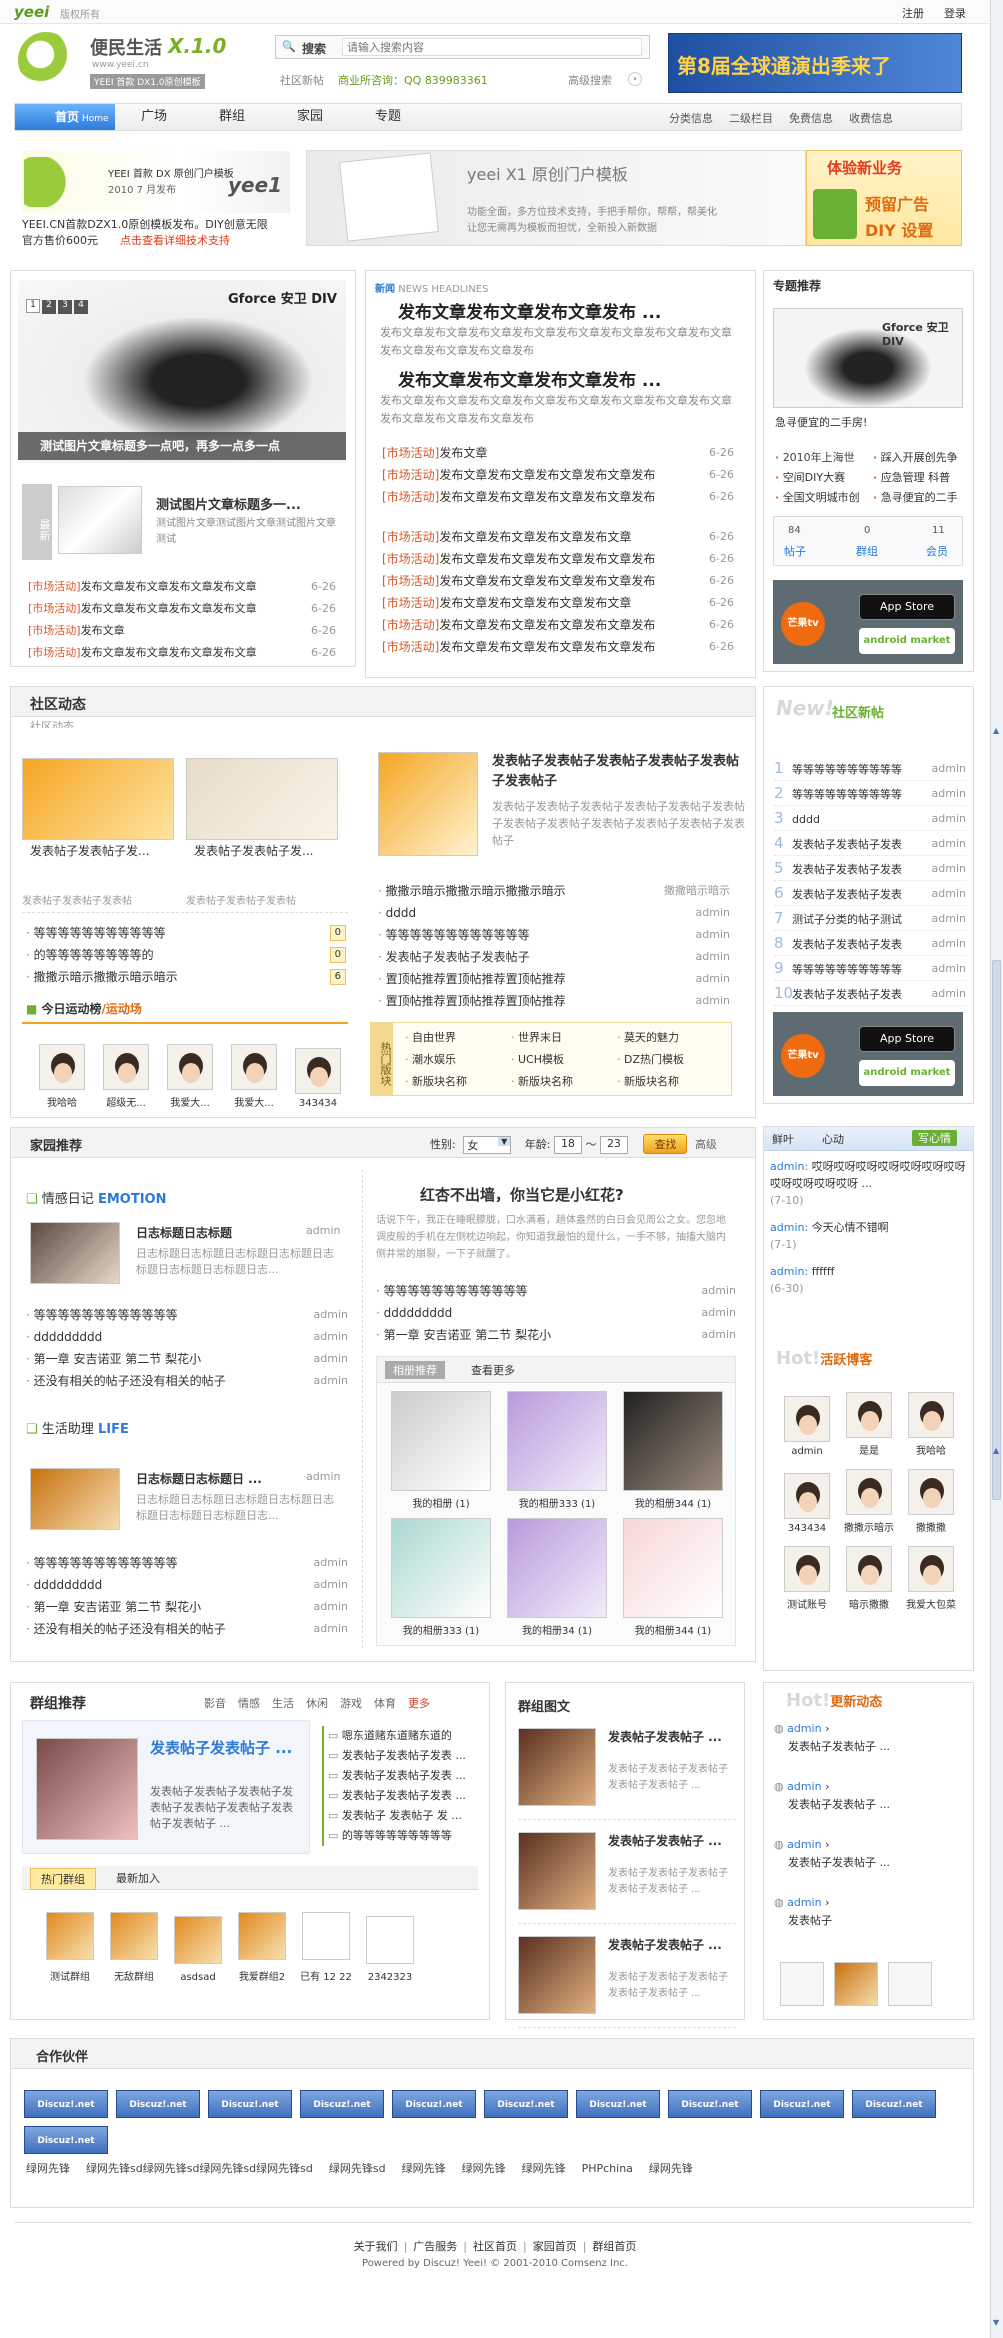  What do you see at coordinates (103, 630) in the screenshot?
I see `news-title: 发布文章` at bounding box center [103, 630].